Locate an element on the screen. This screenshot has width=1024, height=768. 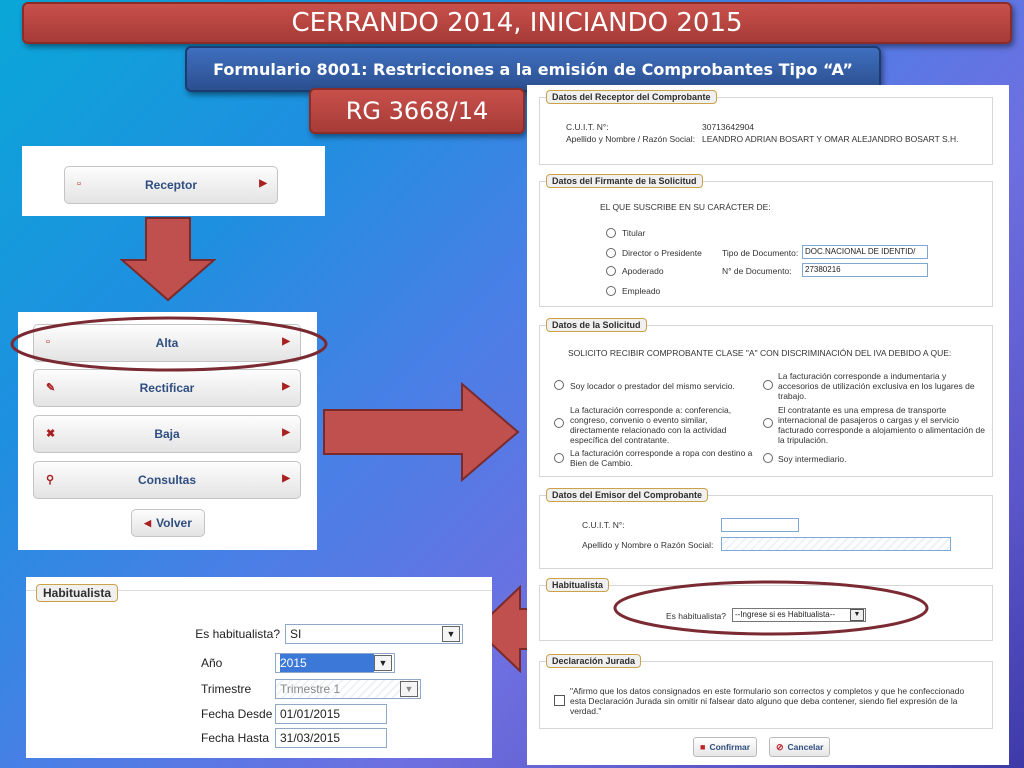
fecha-hasta-input: 31/03/2015 is located at coordinates (331, 738).